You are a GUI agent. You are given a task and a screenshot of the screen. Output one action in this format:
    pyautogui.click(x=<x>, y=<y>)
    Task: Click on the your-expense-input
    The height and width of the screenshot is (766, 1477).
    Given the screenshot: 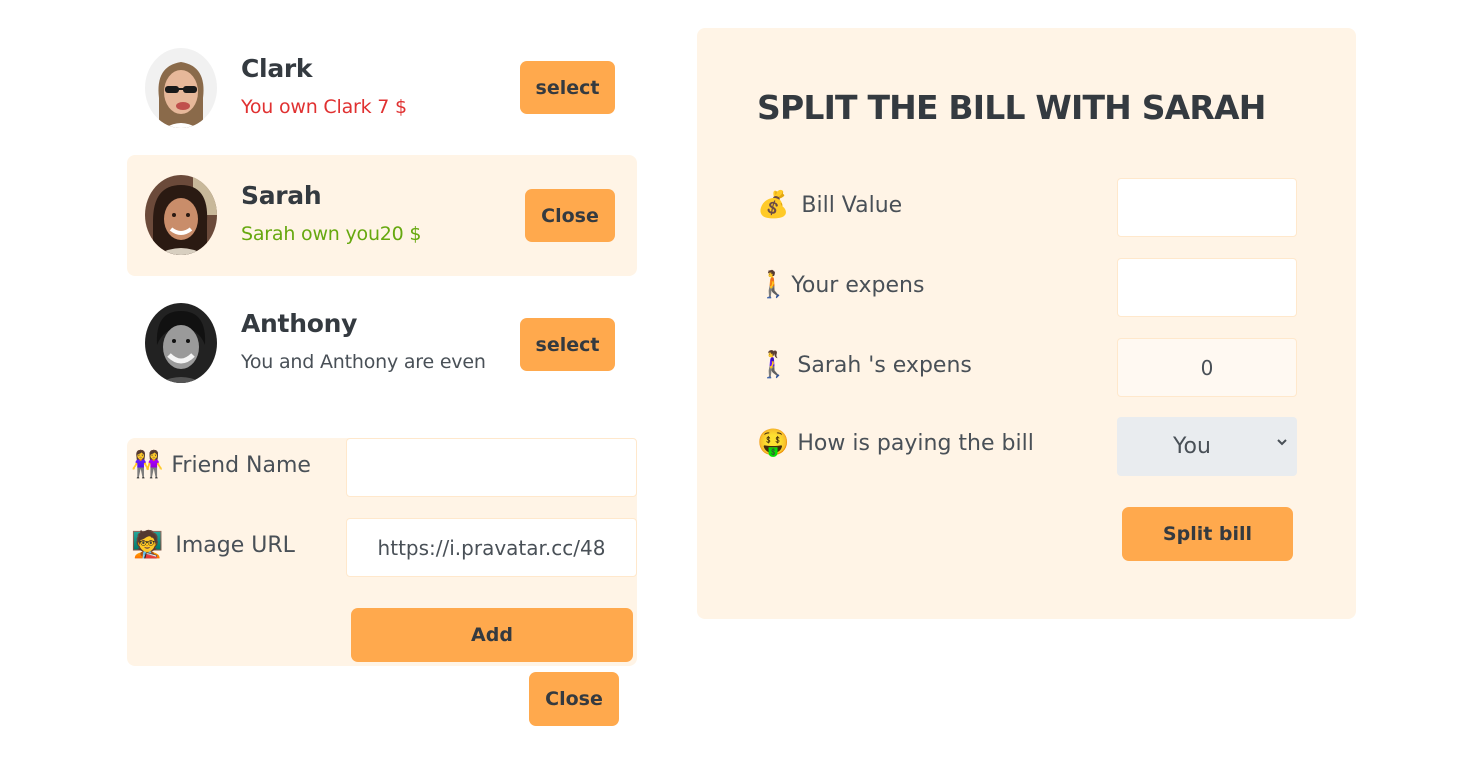 What is the action you would take?
    pyautogui.click(x=1207, y=287)
    